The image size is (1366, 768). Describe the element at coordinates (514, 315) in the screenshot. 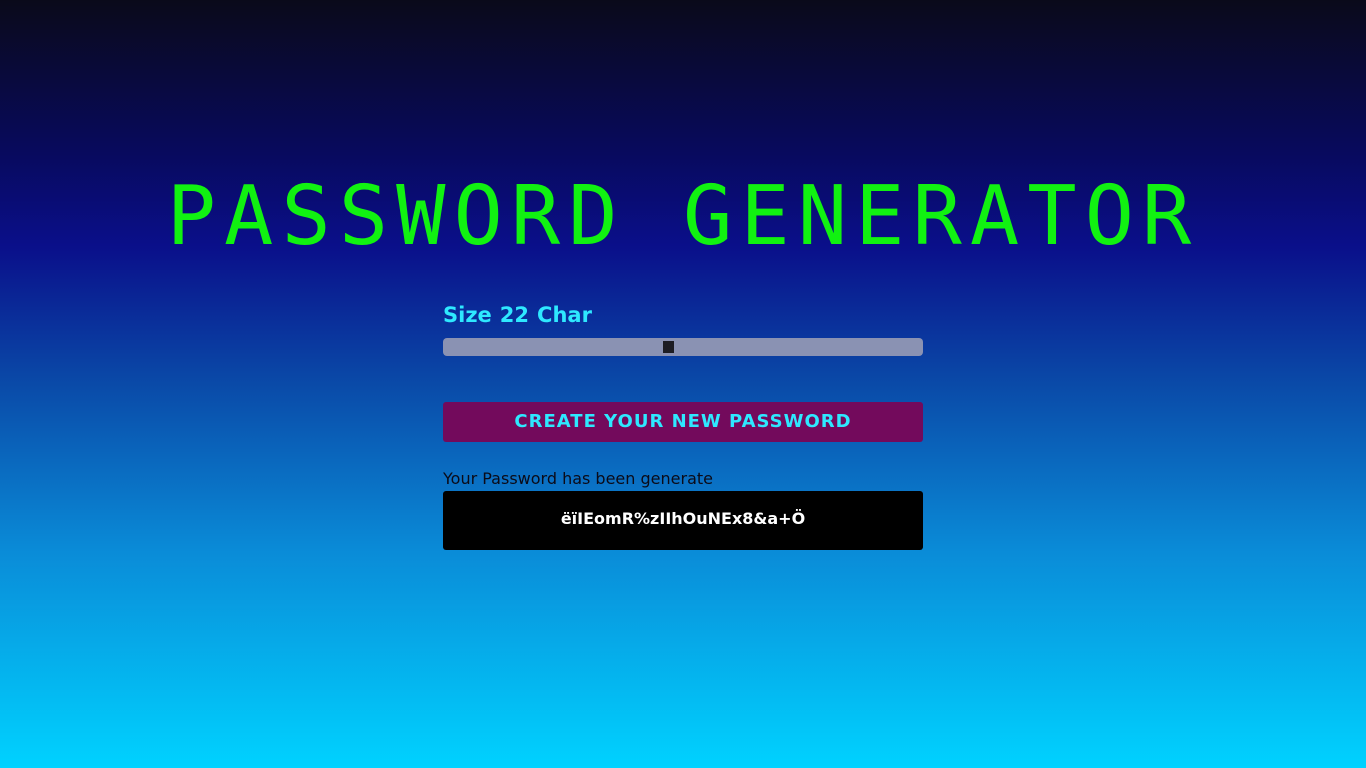

I see `size-value: 22` at that location.